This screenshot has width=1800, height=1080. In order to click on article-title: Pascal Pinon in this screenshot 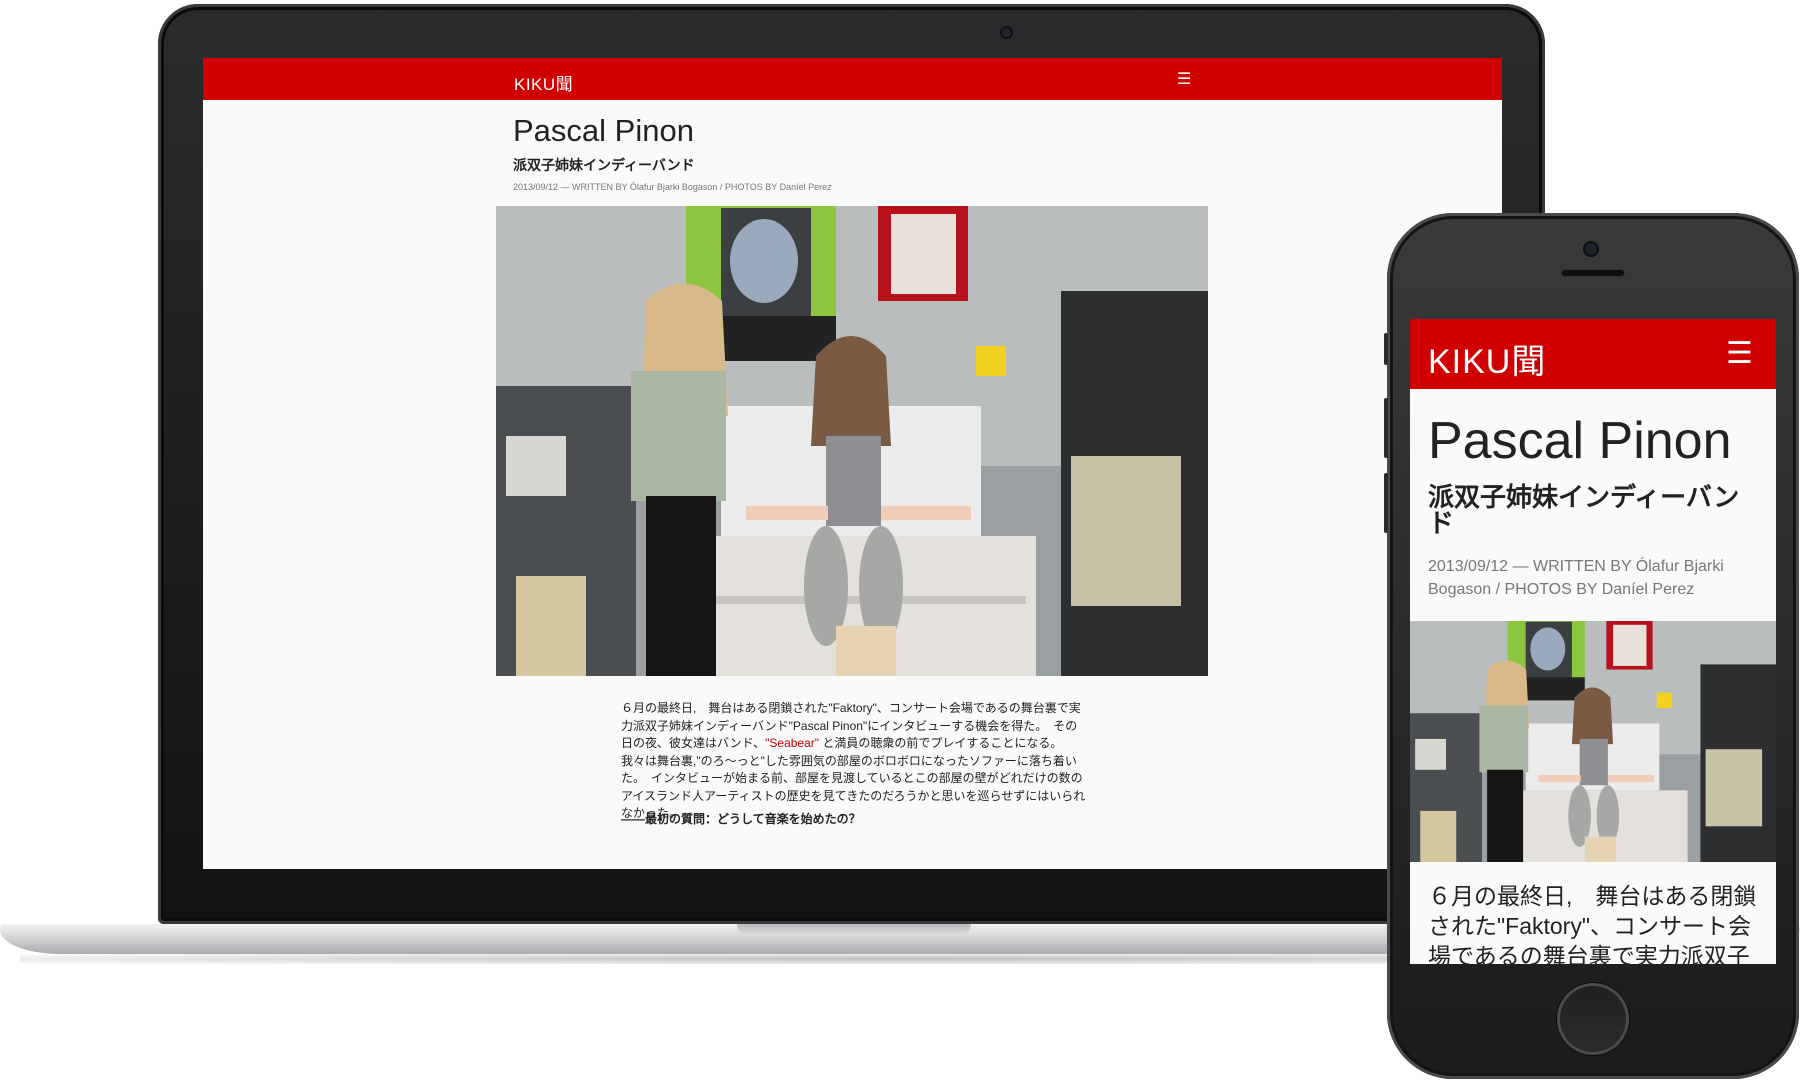, I will do `click(603, 130)`.